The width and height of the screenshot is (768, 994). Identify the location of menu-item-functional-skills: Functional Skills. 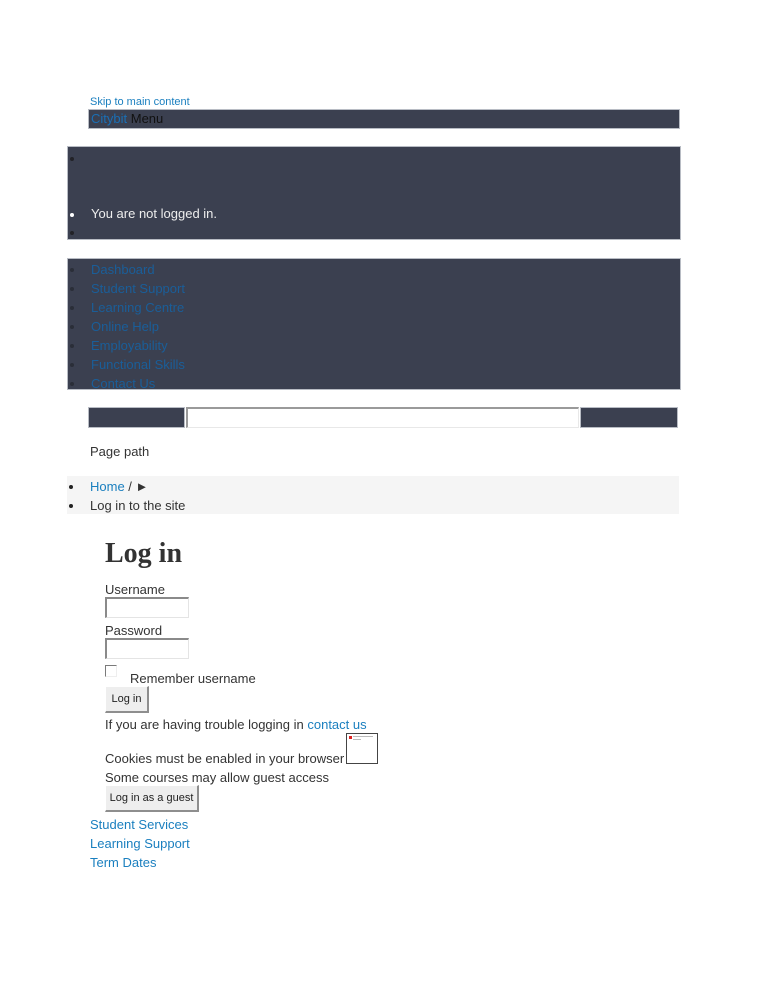
(218, 364).